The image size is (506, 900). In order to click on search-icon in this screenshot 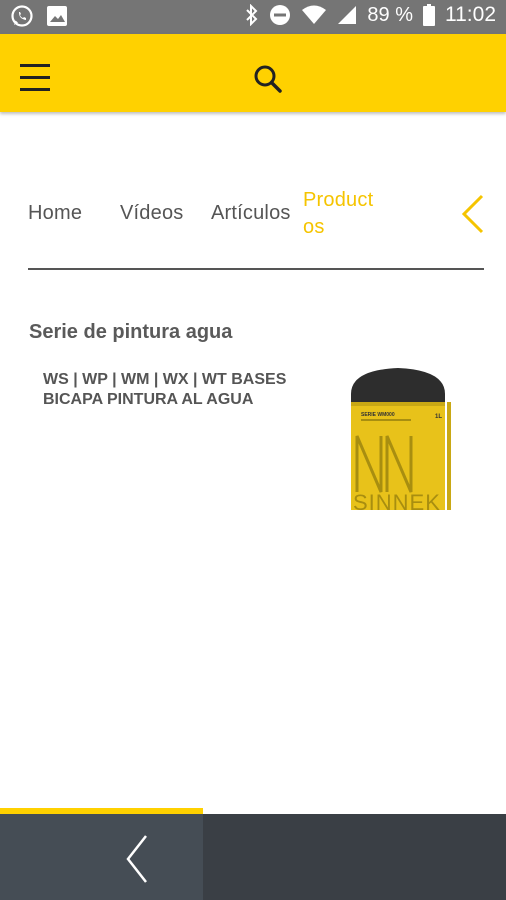, I will do `click(269, 80)`.